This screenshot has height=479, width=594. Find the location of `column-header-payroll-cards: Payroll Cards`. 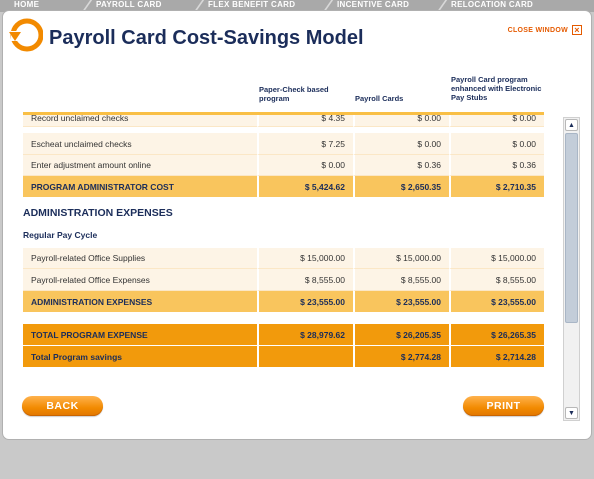

column-header-payroll-cards: Payroll Cards is located at coordinates (379, 98).